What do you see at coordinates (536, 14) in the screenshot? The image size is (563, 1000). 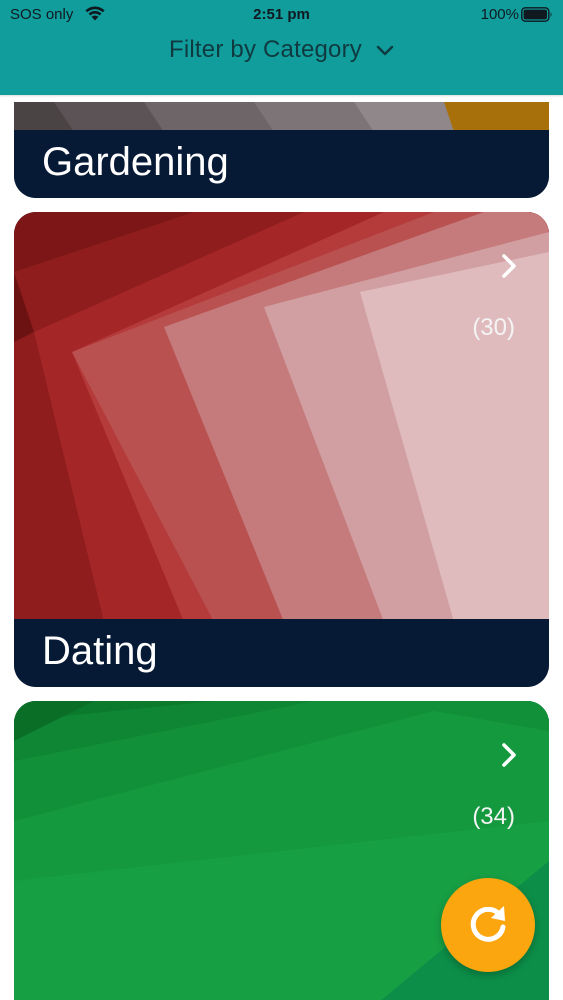 I see `battery-icon` at bounding box center [536, 14].